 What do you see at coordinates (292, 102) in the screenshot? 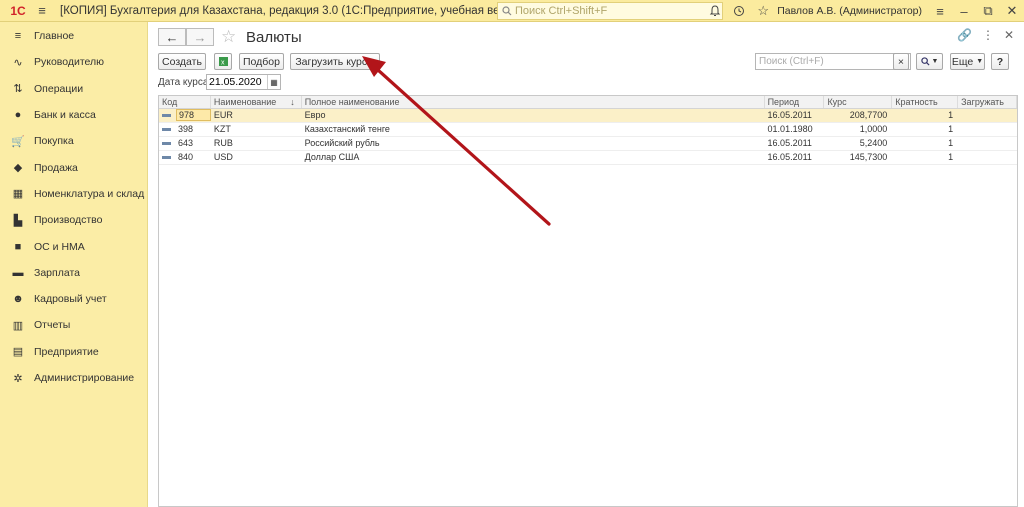
I see `sort-down-icon: ↓` at bounding box center [292, 102].